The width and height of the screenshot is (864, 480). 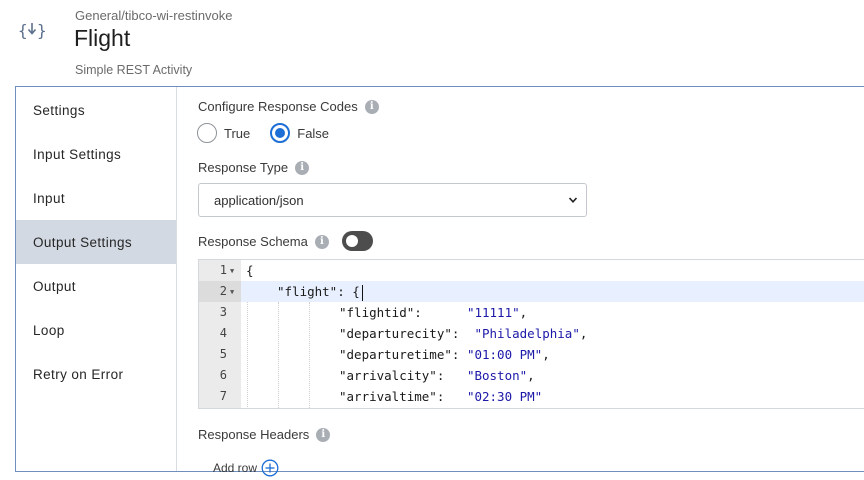 What do you see at coordinates (96, 198) in the screenshot?
I see `sidebar-item-input: Input` at bounding box center [96, 198].